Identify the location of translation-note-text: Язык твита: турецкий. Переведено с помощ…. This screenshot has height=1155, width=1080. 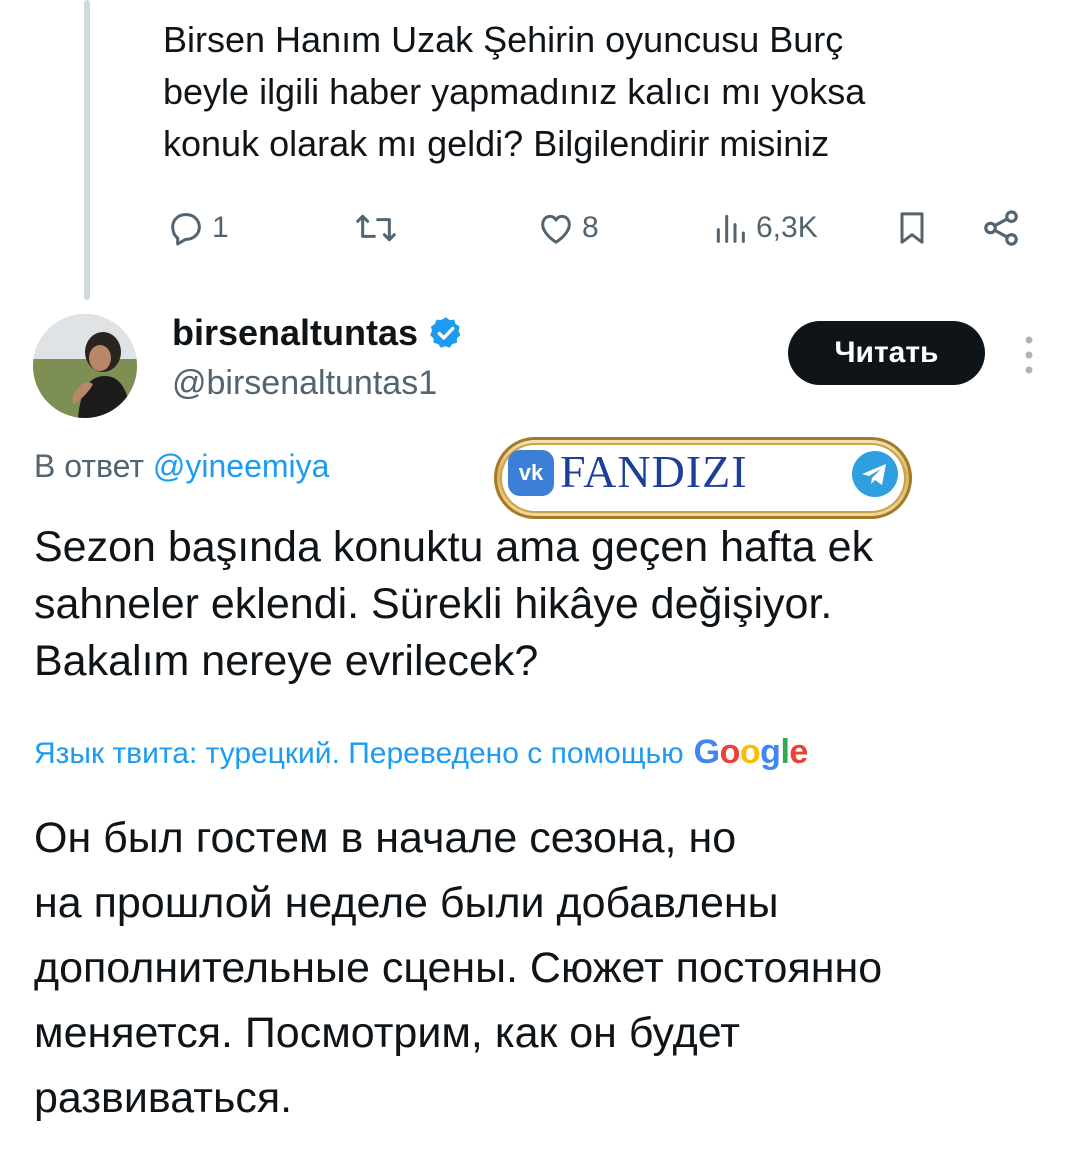
(359, 753).